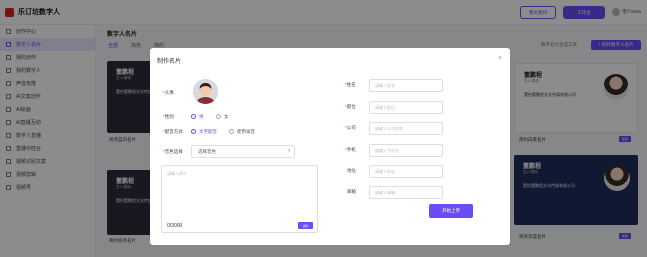 This screenshot has width=647, height=257. I want to click on preview-button: 试听, so click(305, 225).